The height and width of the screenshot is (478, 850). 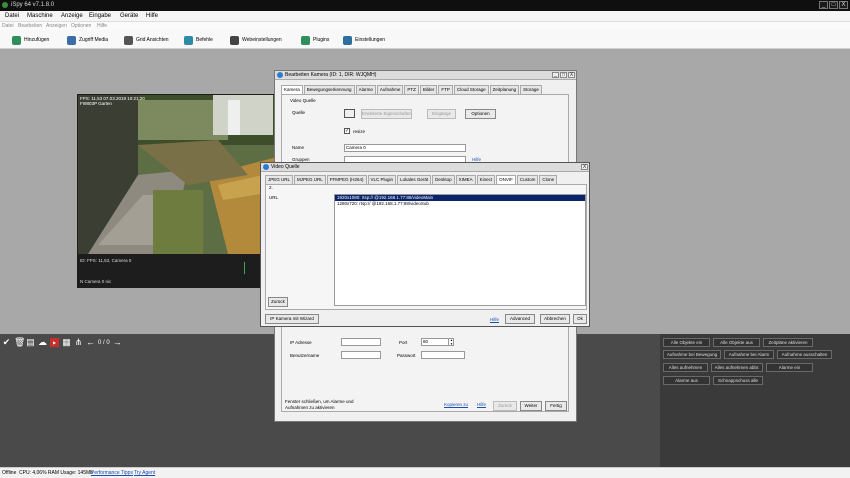 I want to click on video-source-tab: Desktop, so click(x=443, y=179).